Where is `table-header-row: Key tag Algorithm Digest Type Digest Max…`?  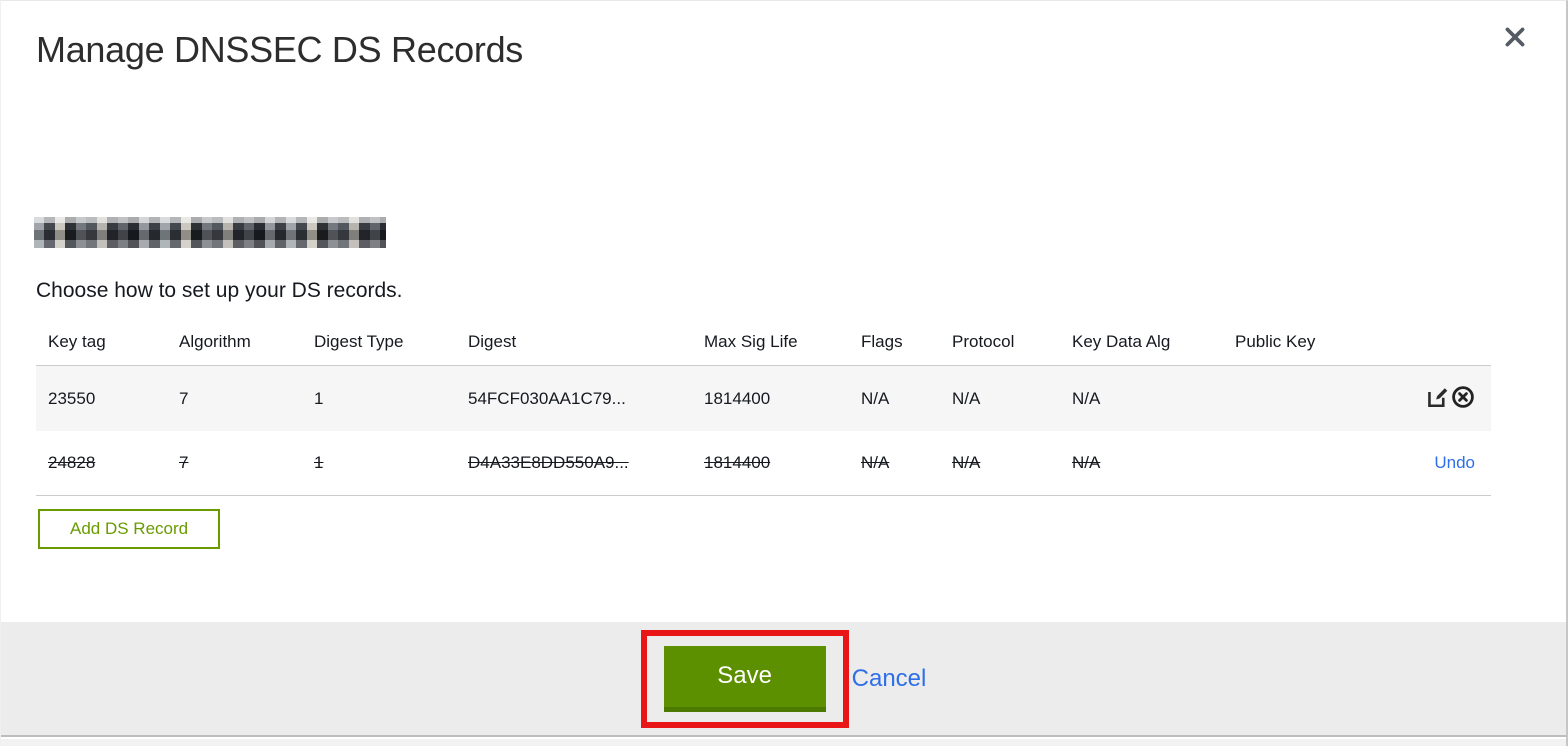
table-header-row: Key tag Algorithm Digest Type Digest Max… is located at coordinates (763, 342).